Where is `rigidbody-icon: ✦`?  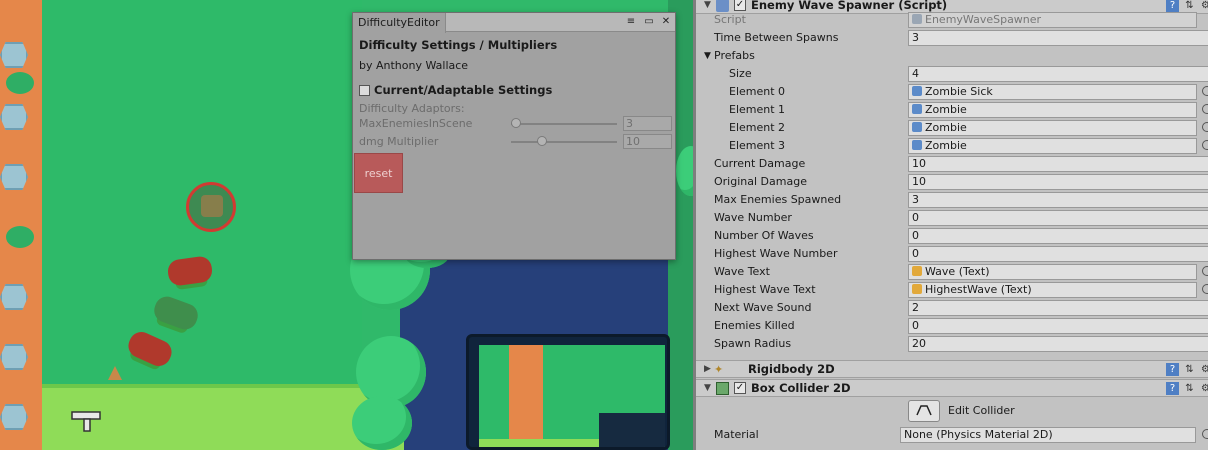
rigidbody-icon: ✦ is located at coordinates (719, 369).